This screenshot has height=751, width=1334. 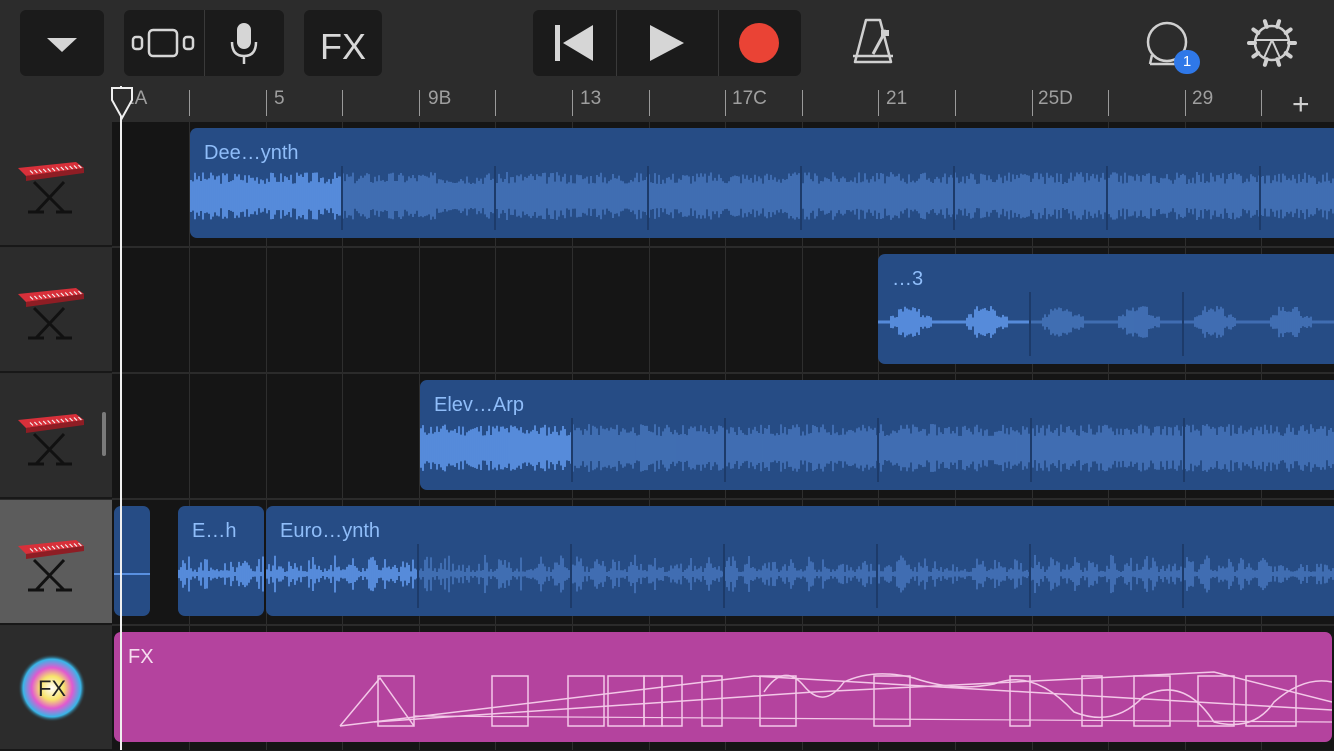 I want to click on add-section-button: +, so click(x=1301, y=105).